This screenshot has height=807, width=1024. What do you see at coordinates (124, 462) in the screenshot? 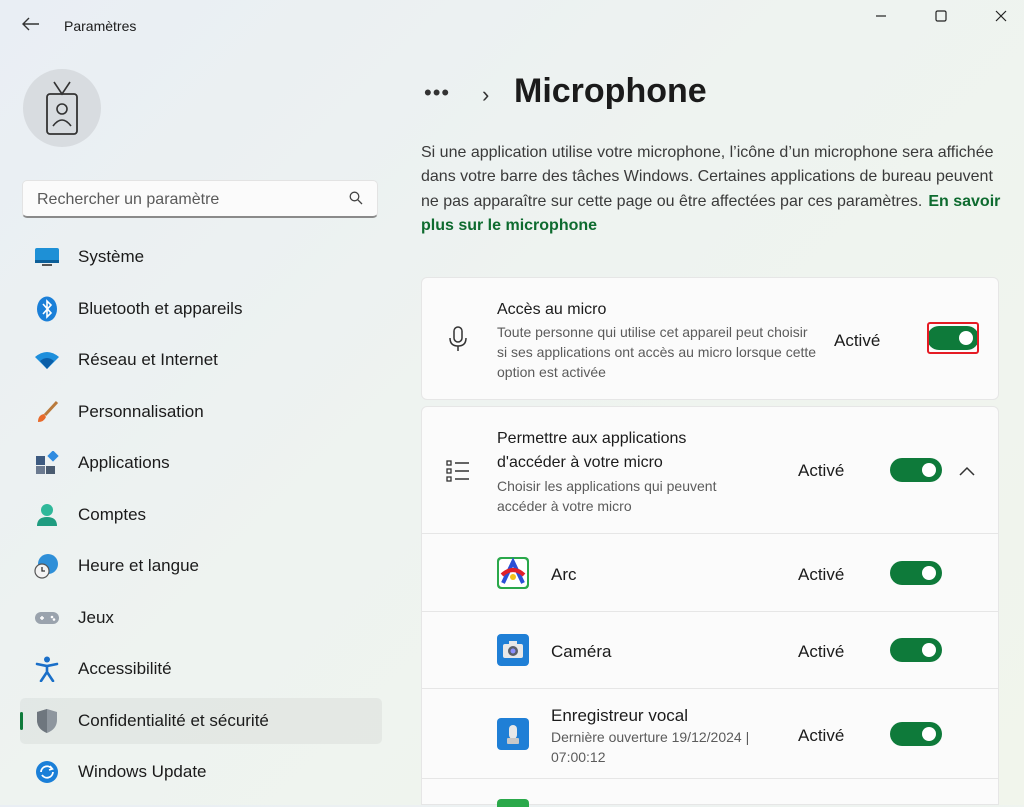
I see `sidebar-item-label: Applications` at bounding box center [124, 462].